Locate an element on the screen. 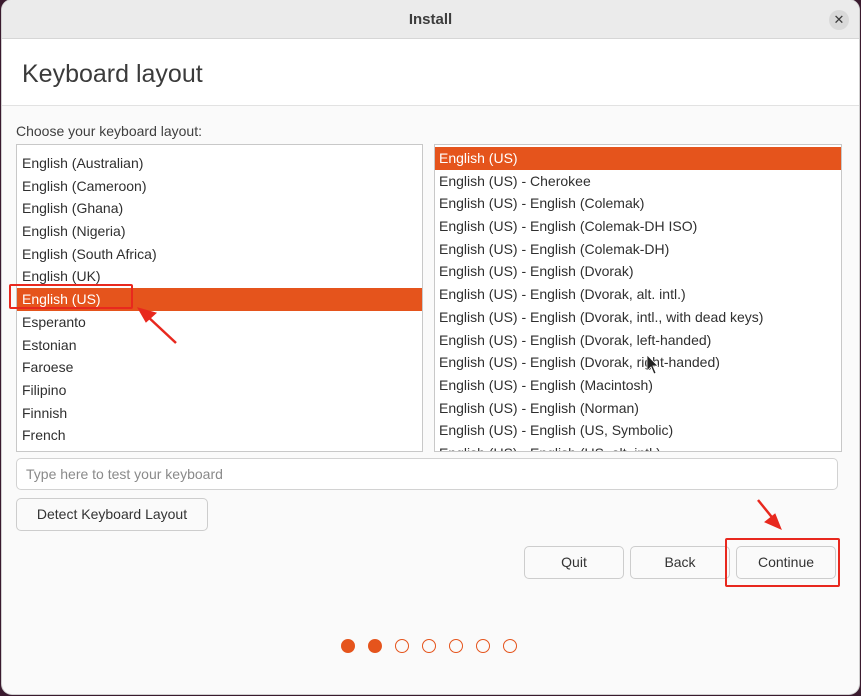 The image size is (861, 696). list-item: English (US) - Cherokee is located at coordinates (638, 181).